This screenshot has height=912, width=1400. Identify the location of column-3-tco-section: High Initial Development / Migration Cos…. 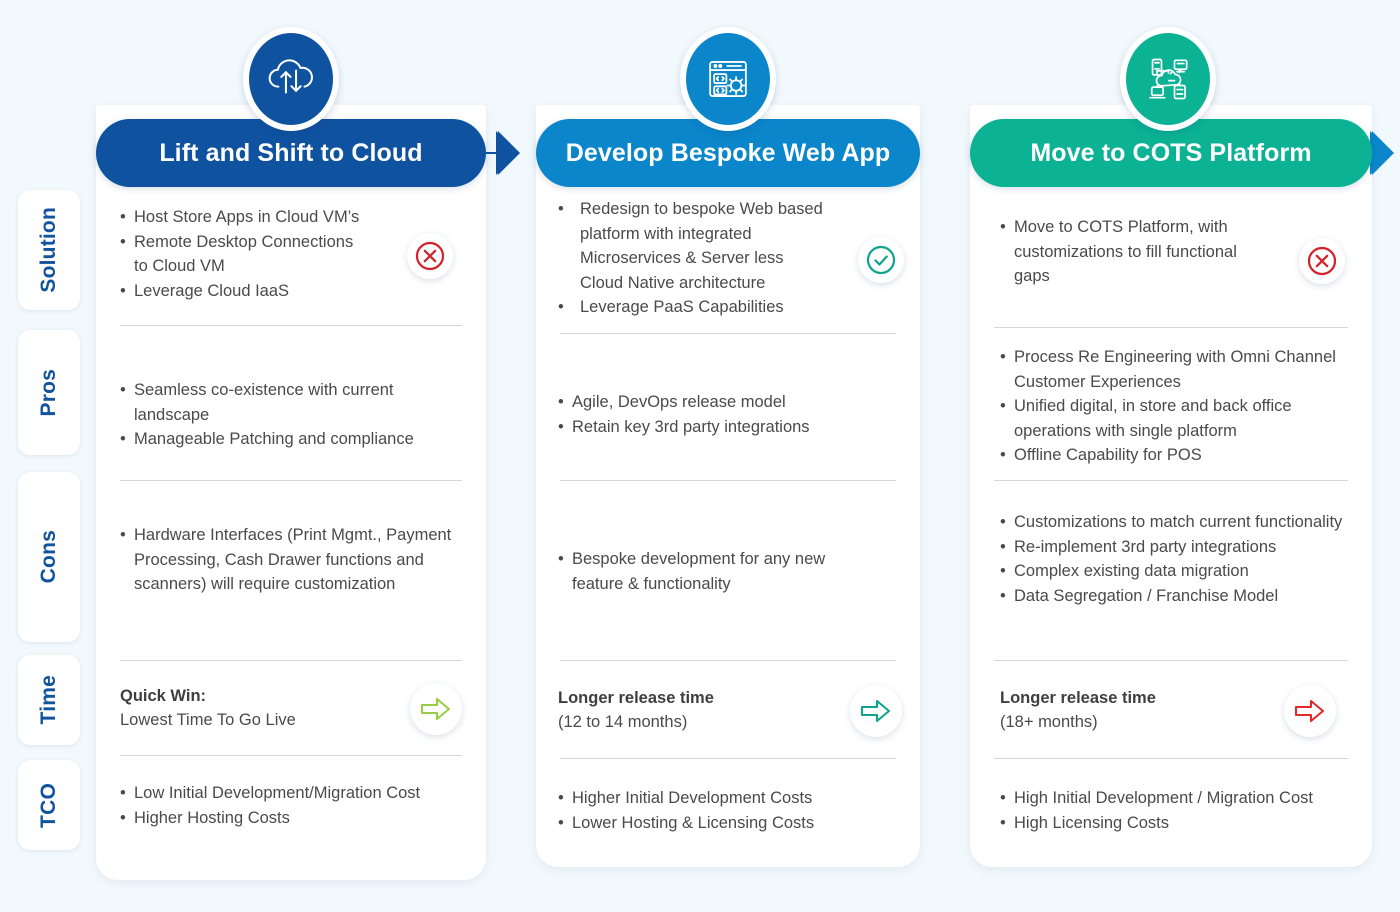
(1171, 796).